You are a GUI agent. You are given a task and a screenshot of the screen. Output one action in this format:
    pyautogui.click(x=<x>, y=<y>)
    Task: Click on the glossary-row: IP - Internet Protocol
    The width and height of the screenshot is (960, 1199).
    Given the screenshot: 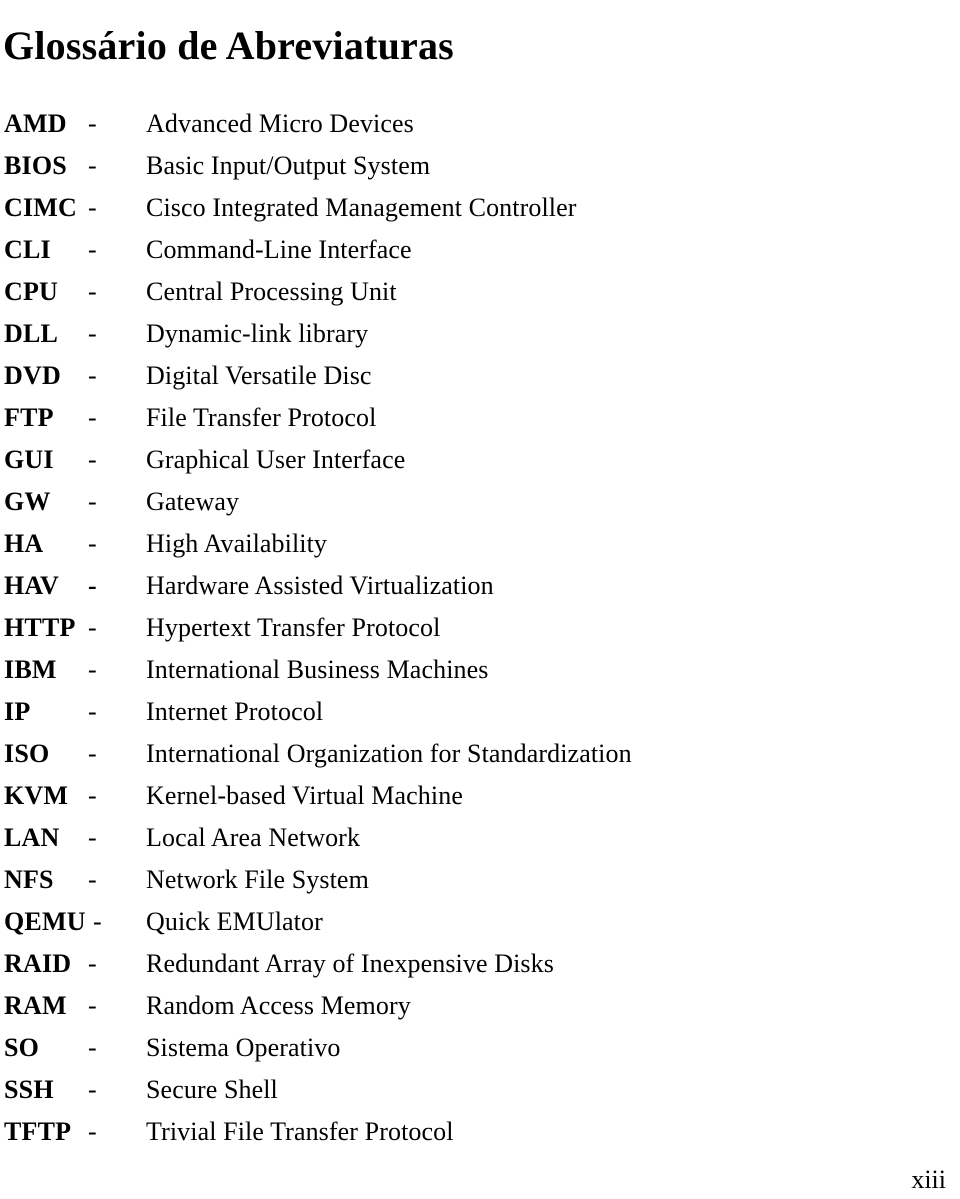 What is the action you would take?
    pyautogui.click(x=480, y=712)
    